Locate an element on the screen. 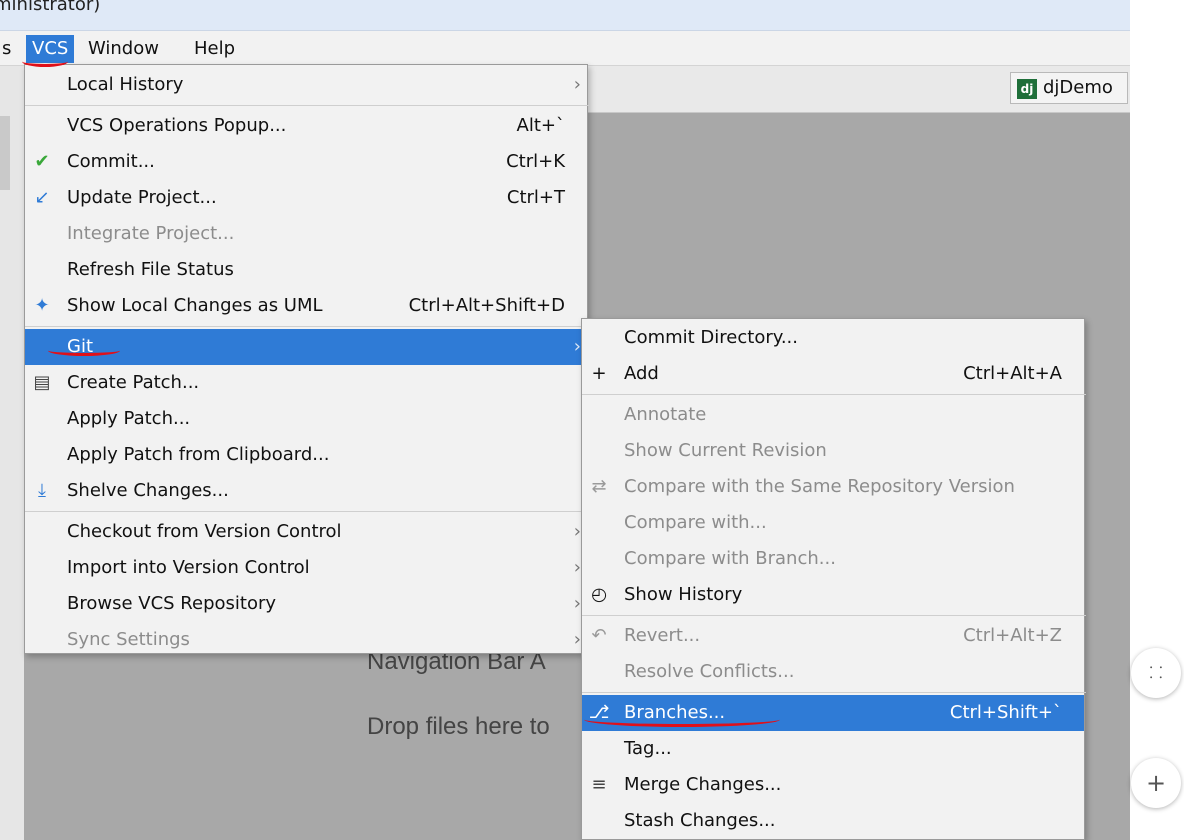 The image size is (1184, 840). compare-icon: ⇄ is located at coordinates (599, 486).